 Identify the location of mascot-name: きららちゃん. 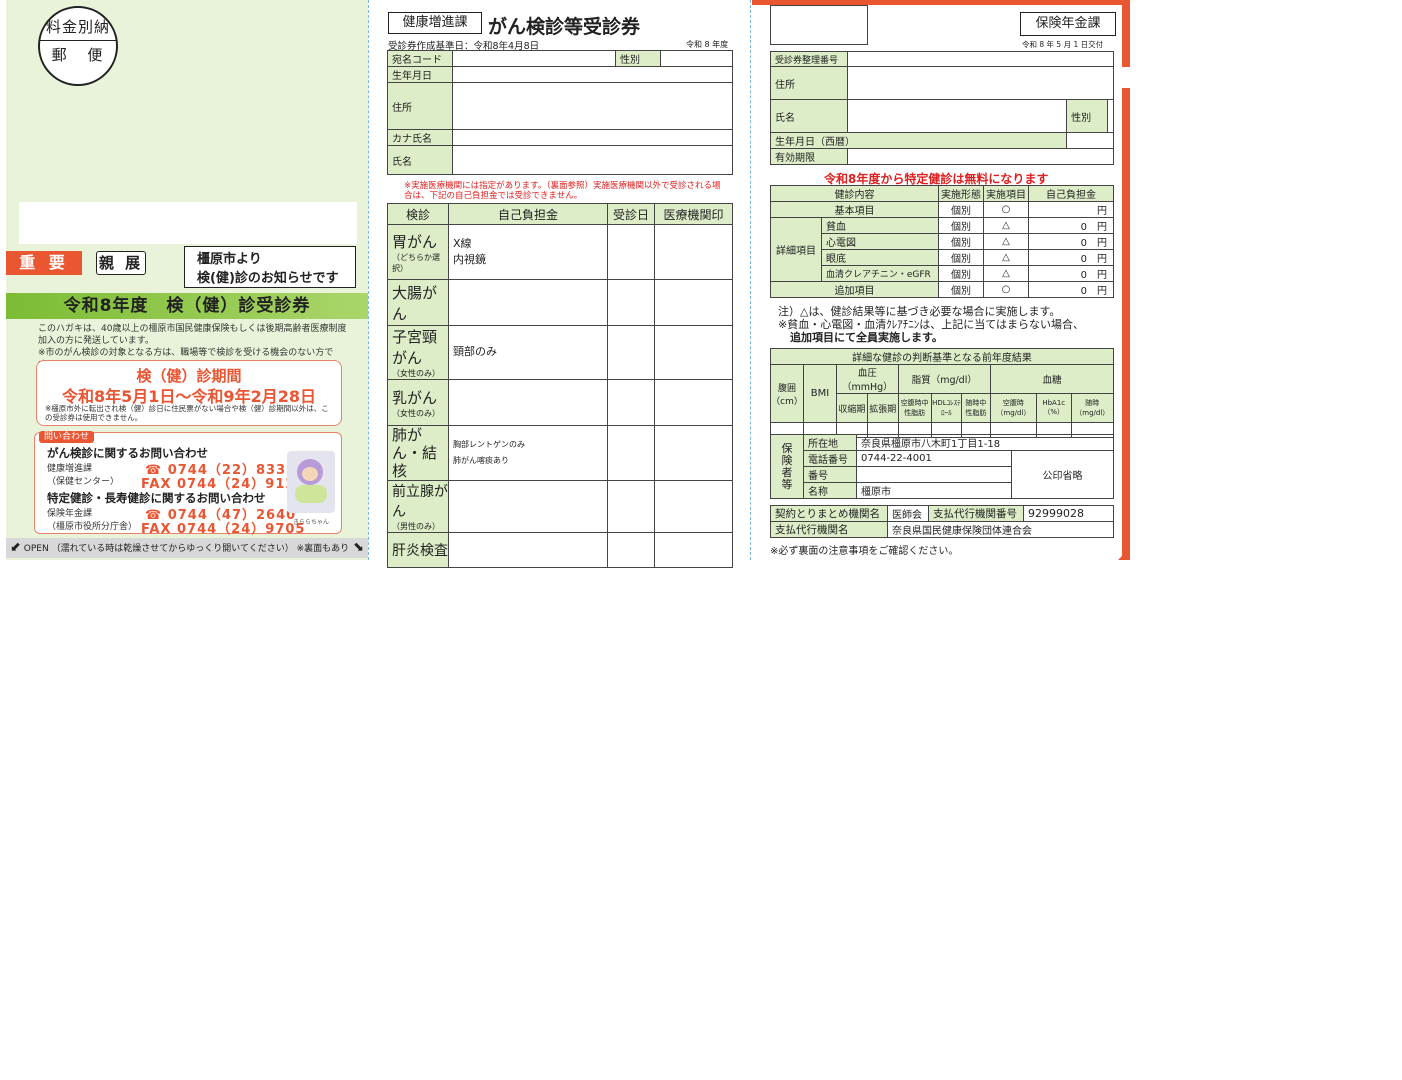
(310, 522).